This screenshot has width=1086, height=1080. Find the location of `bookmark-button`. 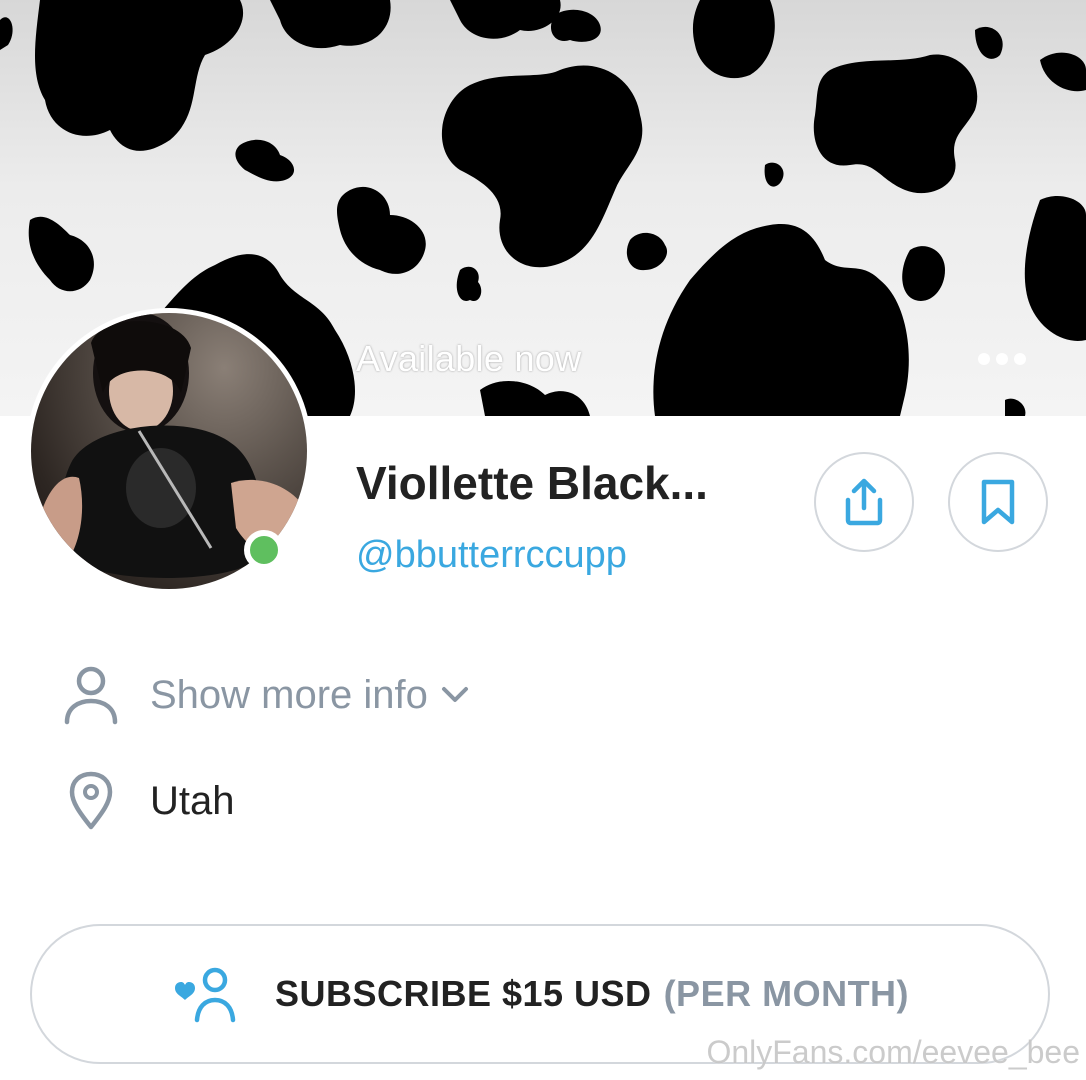

bookmark-button is located at coordinates (998, 502).